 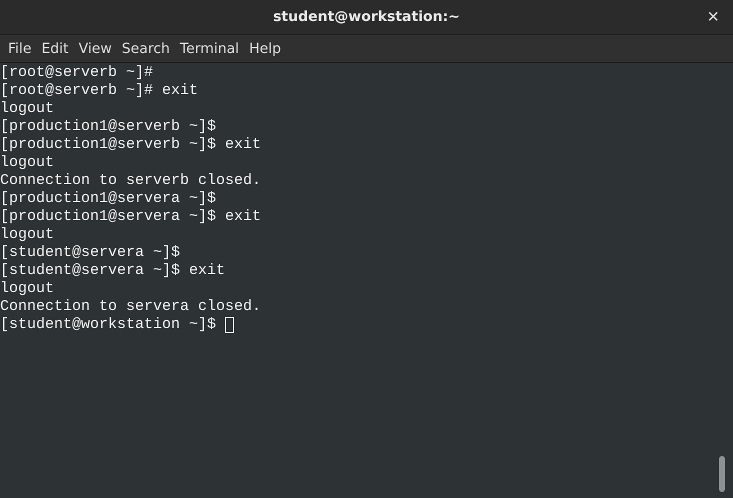 I want to click on menu-item: Help, so click(x=265, y=48).